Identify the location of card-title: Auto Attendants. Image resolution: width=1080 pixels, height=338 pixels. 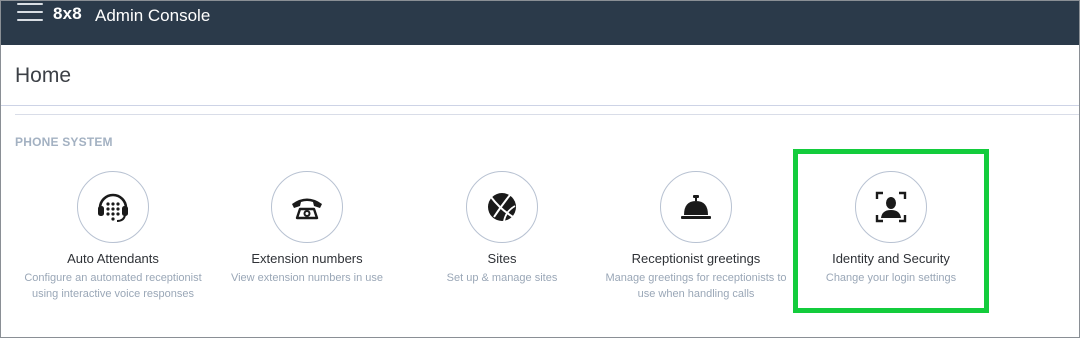
(113, 258).